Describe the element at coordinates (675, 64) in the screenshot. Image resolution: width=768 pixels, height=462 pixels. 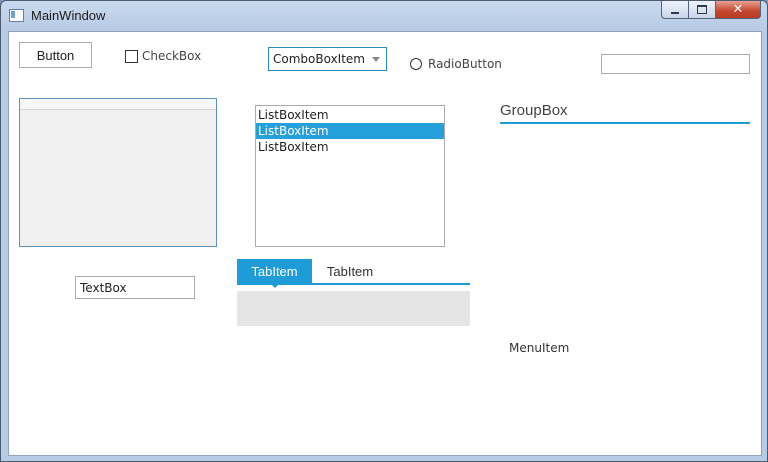
I see `top-textbox` at that location.